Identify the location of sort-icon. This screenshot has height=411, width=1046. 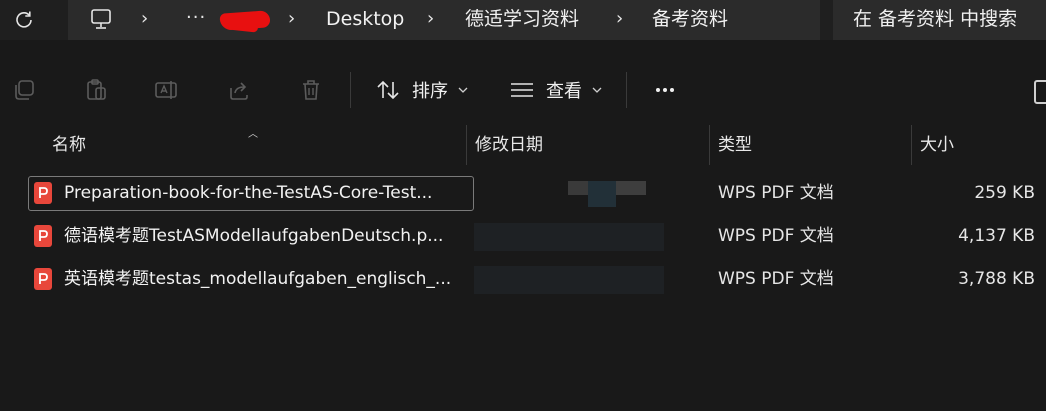
(388, 90).